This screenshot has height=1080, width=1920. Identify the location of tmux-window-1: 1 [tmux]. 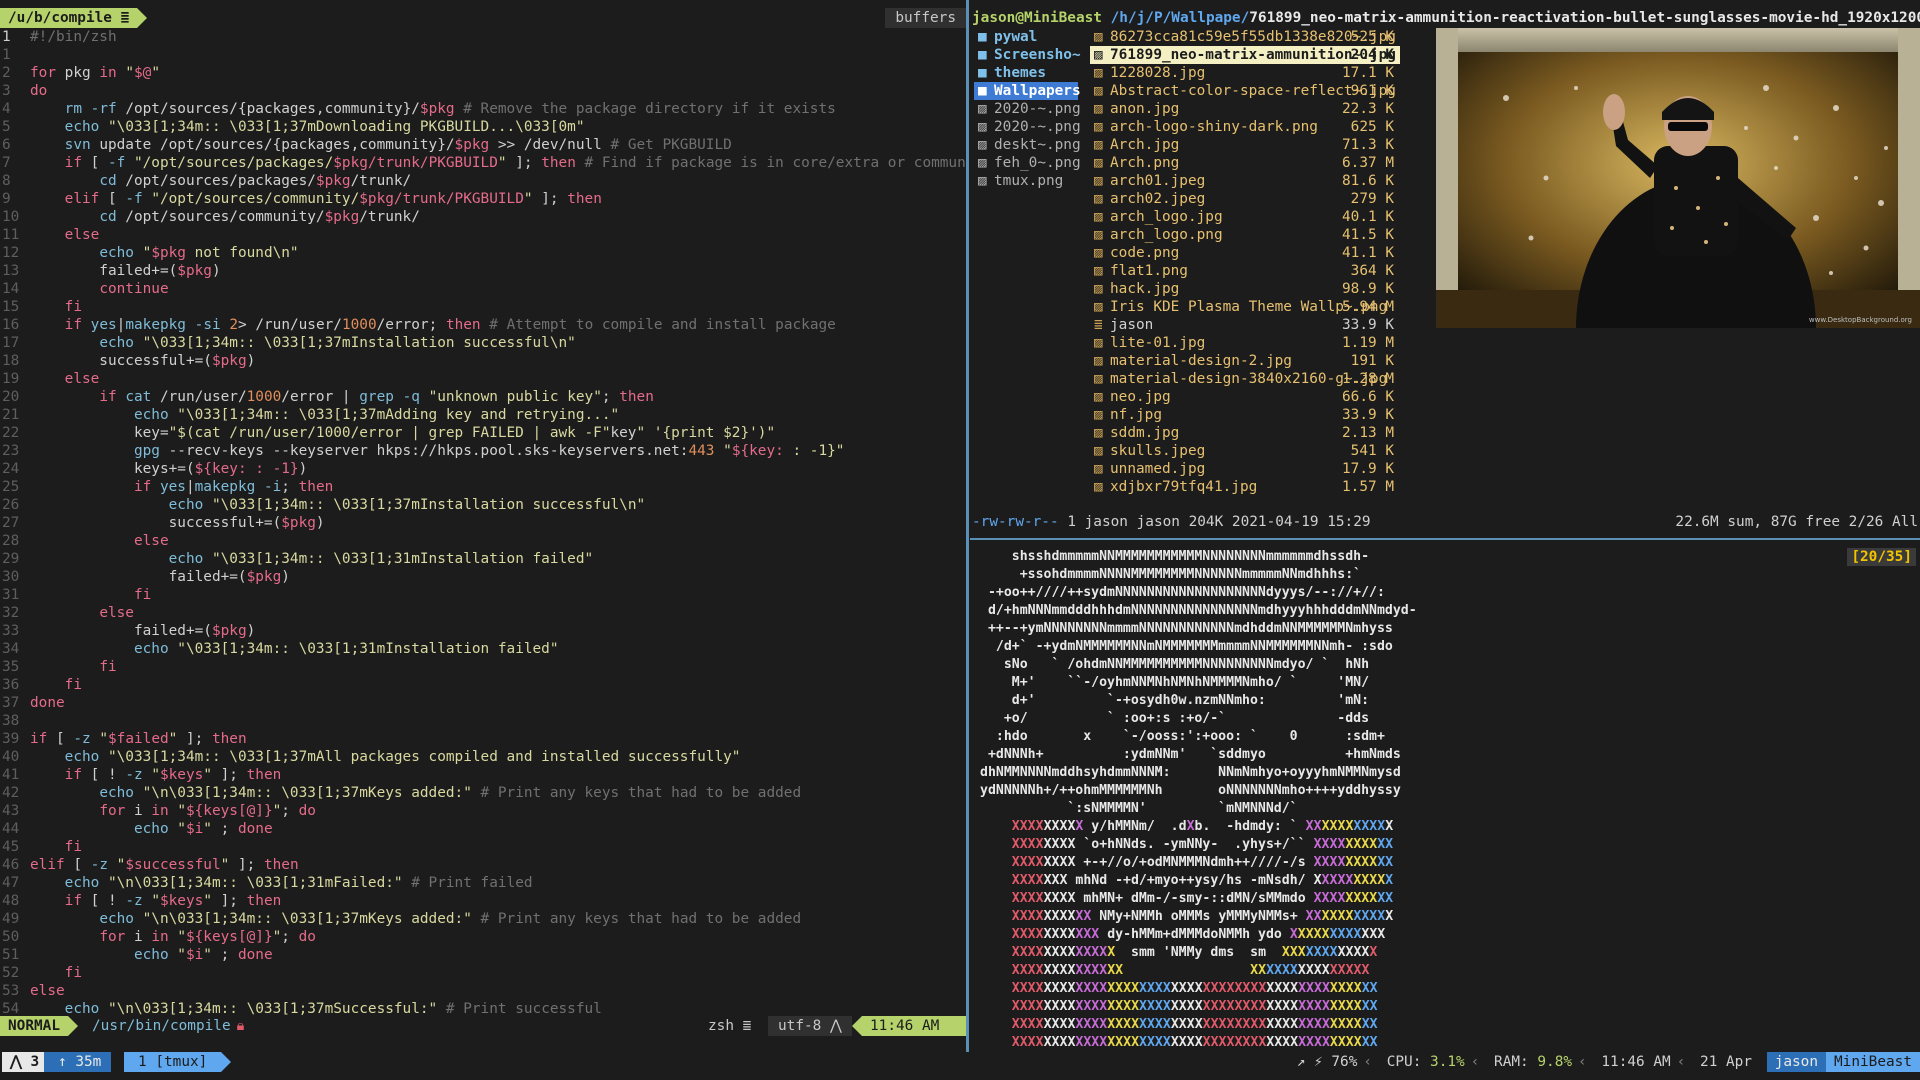
(178, 1062).